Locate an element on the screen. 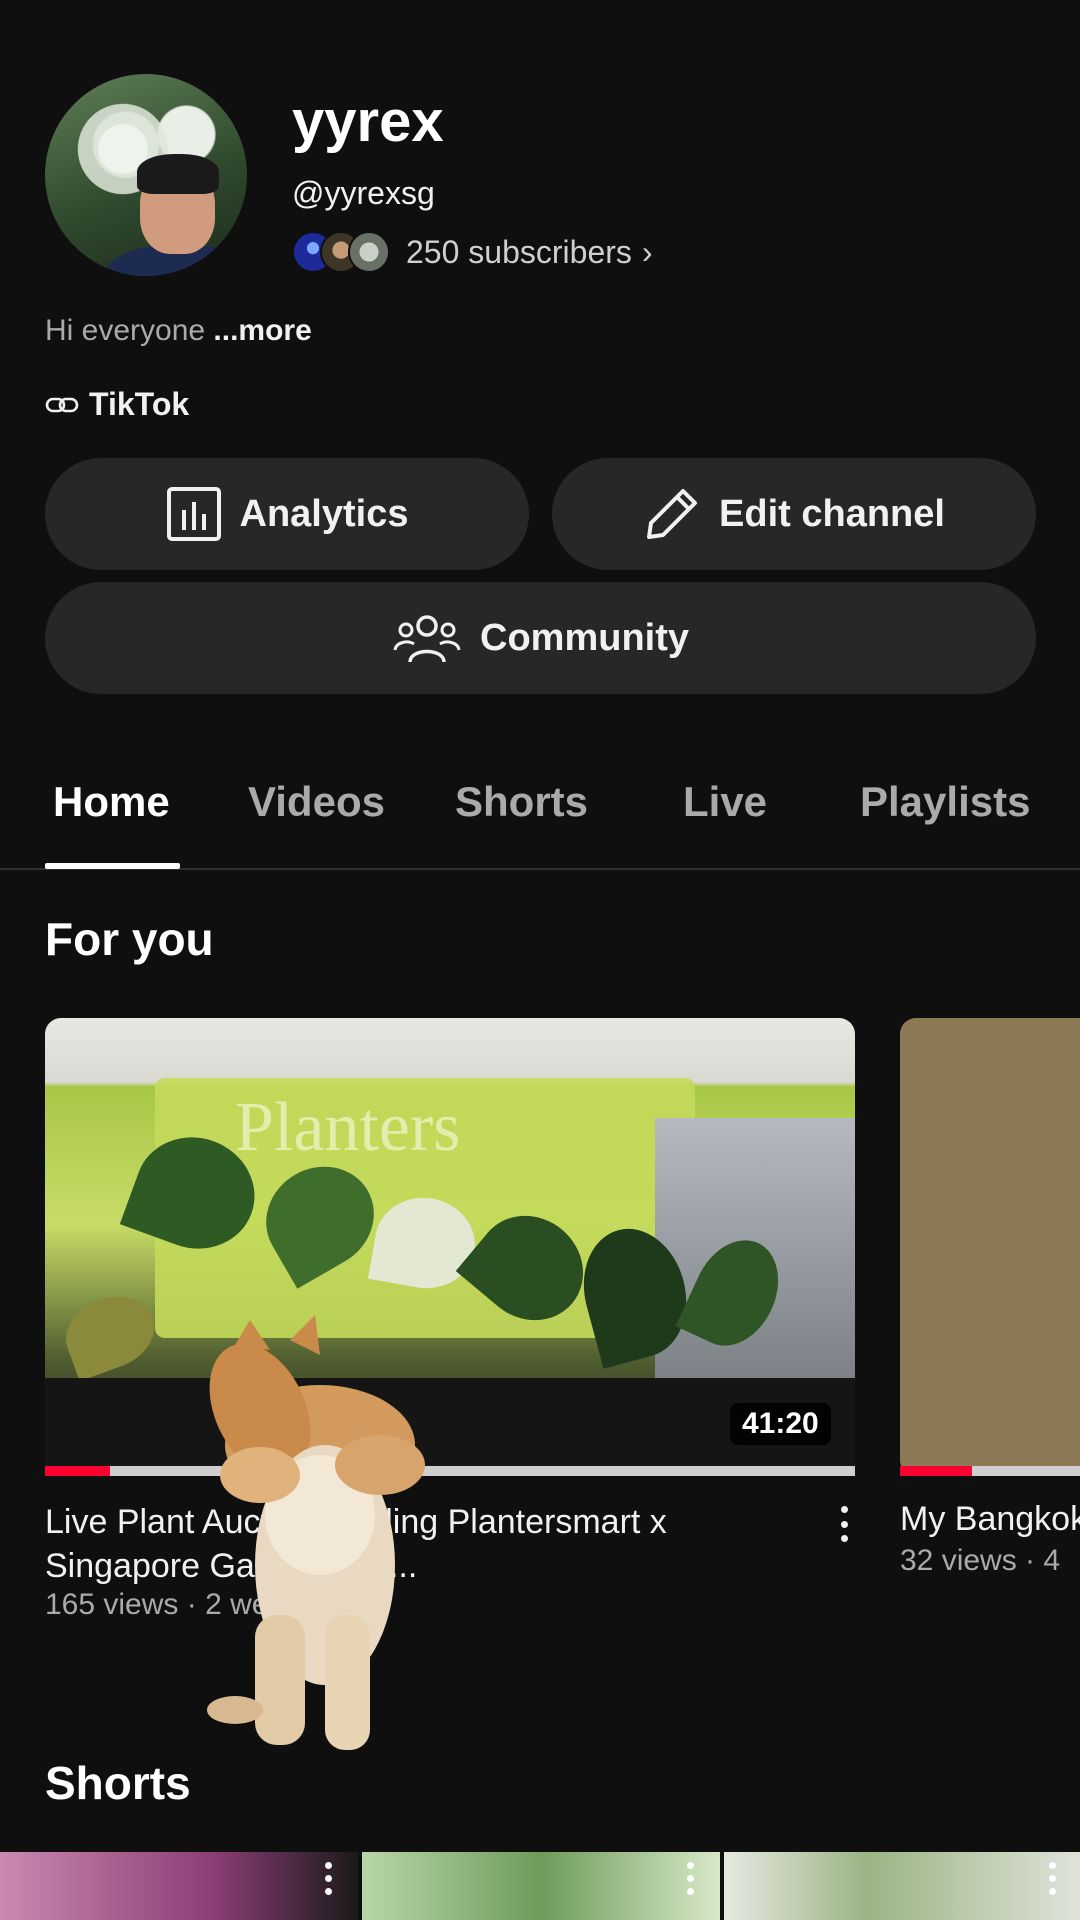 The image size is (1080, 1920). tab-home: Home is located at coordinates (111, 802).